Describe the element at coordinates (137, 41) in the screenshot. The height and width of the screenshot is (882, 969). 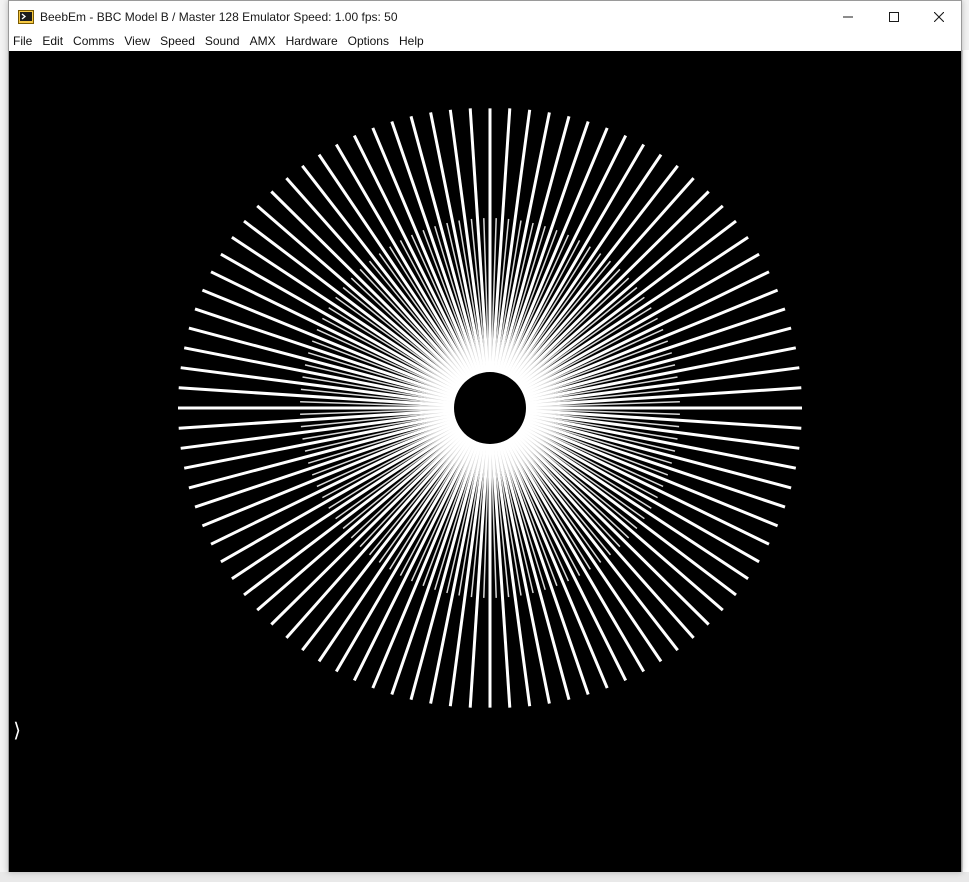
I see `menu-view: View` at that location.